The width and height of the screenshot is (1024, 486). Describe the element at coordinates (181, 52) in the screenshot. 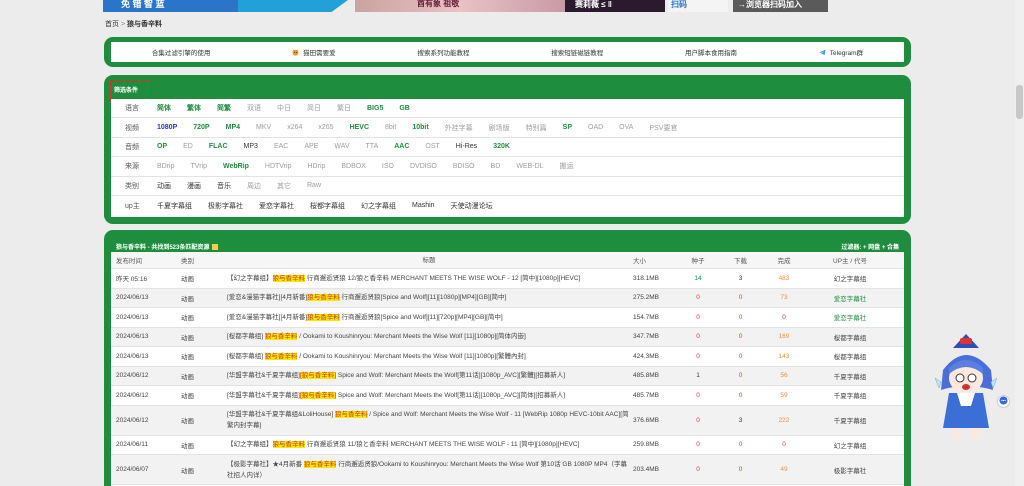

I see `nav-item-filter-guide: 合集过滤引擎的使用` at that location.